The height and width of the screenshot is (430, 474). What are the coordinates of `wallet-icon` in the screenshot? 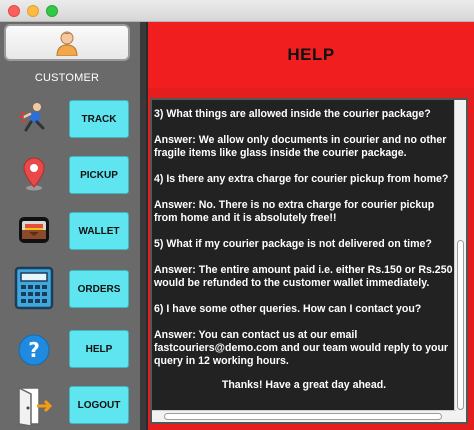 It's located at (34, 230).